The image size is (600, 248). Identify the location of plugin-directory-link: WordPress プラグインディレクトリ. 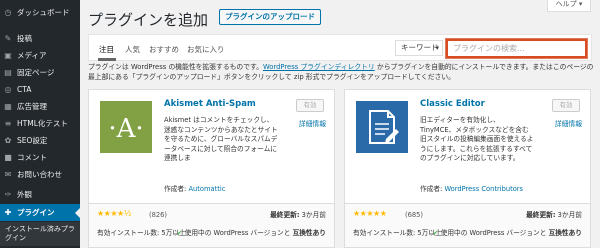
(319, 67).